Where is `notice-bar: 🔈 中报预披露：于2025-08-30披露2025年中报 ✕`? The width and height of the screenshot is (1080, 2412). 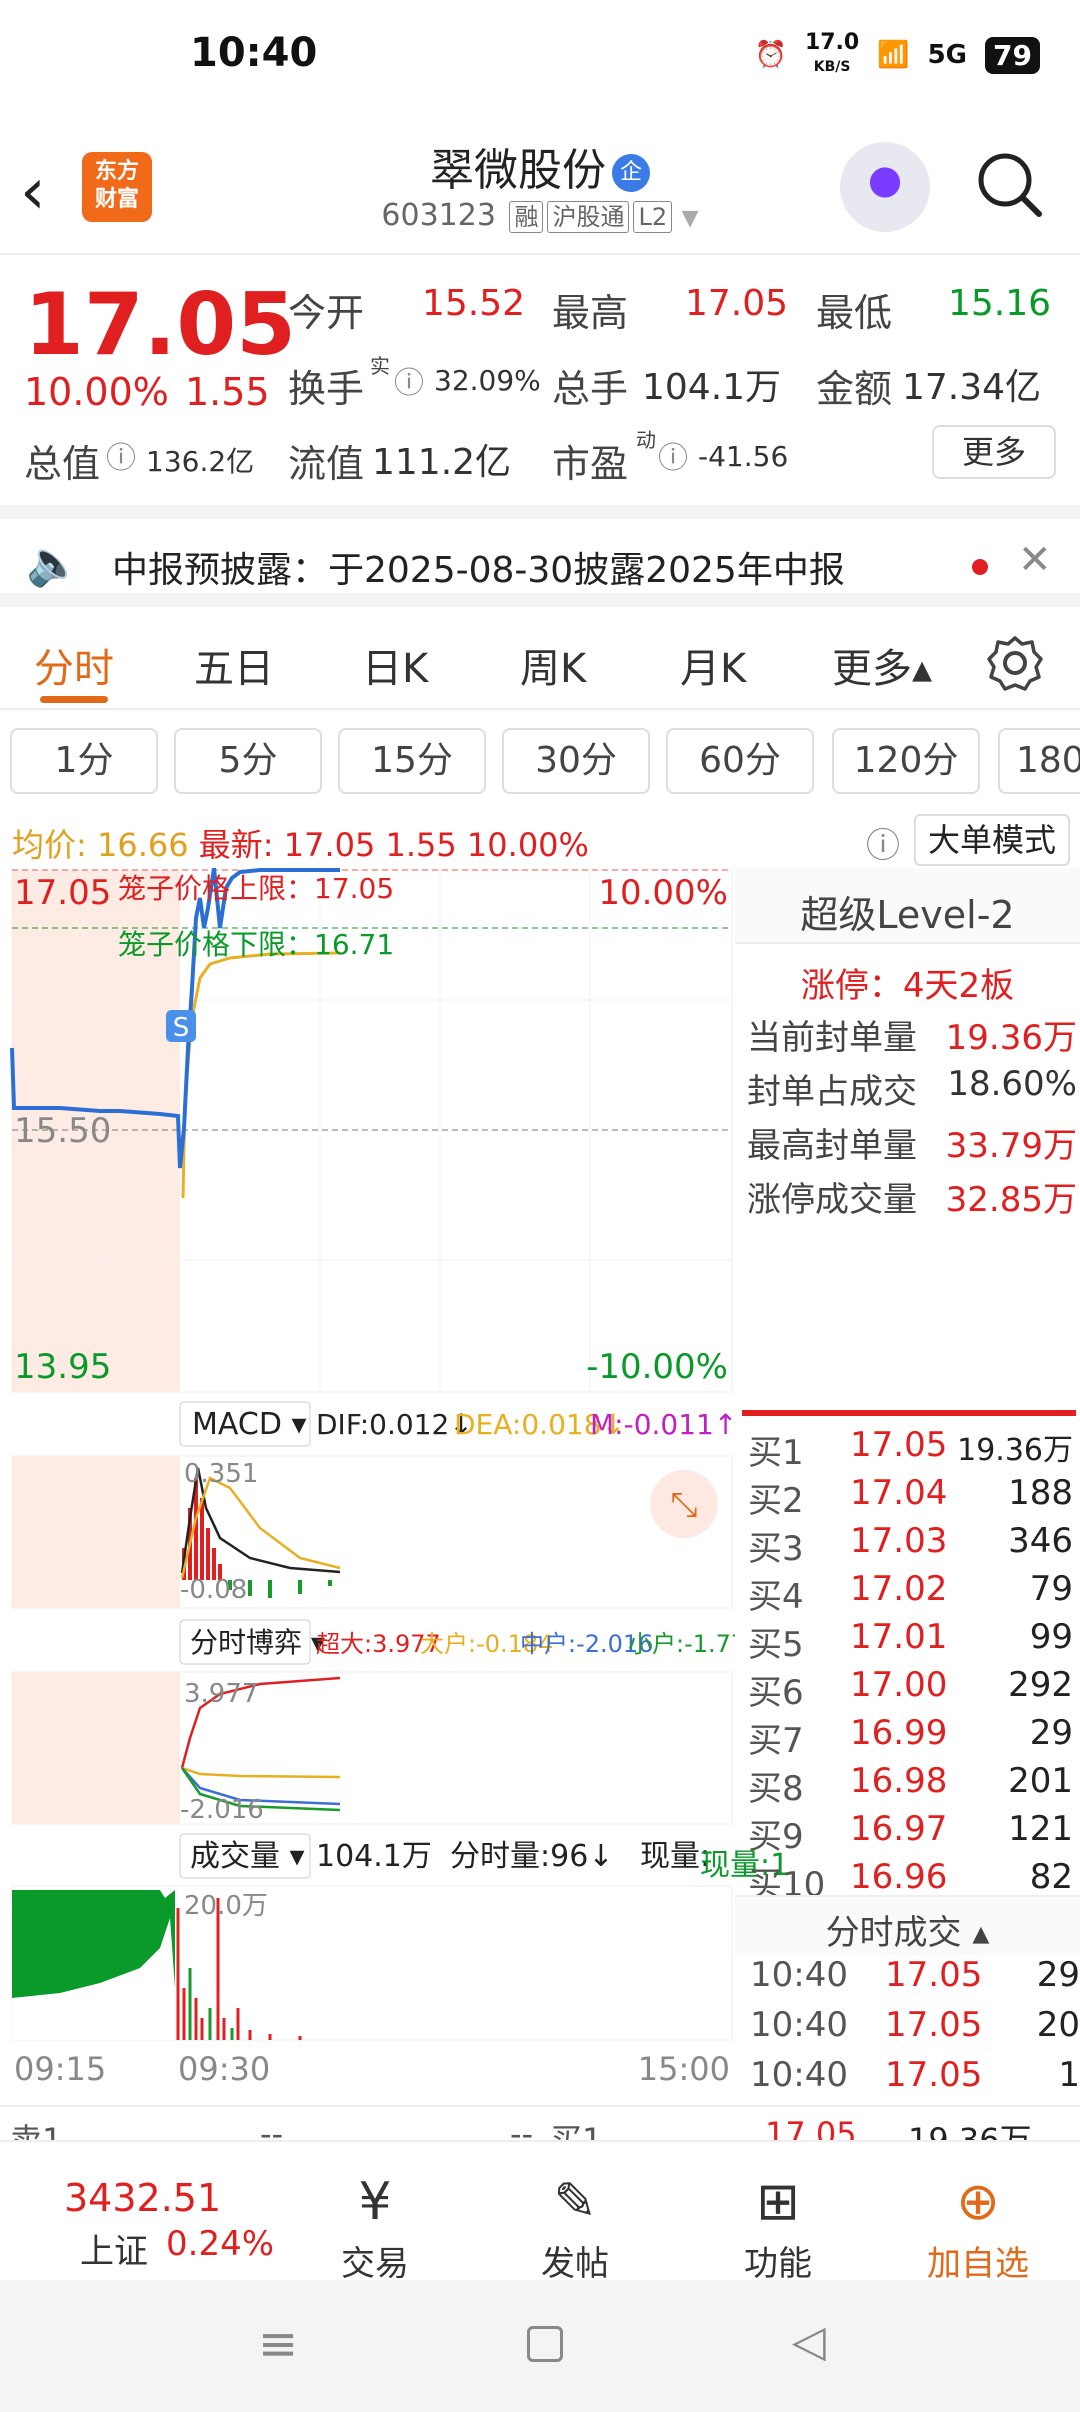
notice-bar: 🔈 中报预披露：于2025-08-30披露2025年中报 ✕ is located at coordinates (540, 556).